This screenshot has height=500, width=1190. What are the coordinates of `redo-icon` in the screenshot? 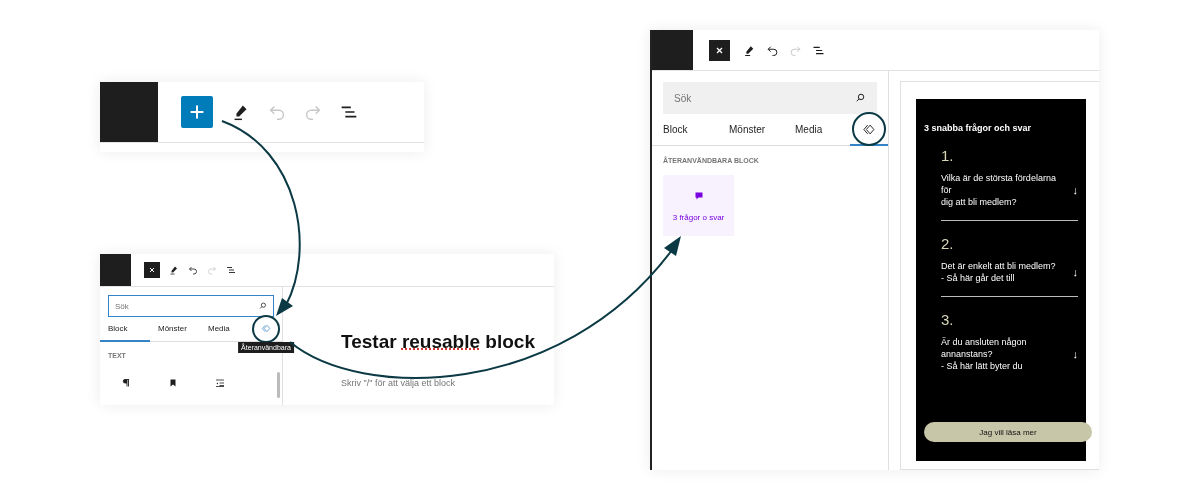 It's located at (212, 270).